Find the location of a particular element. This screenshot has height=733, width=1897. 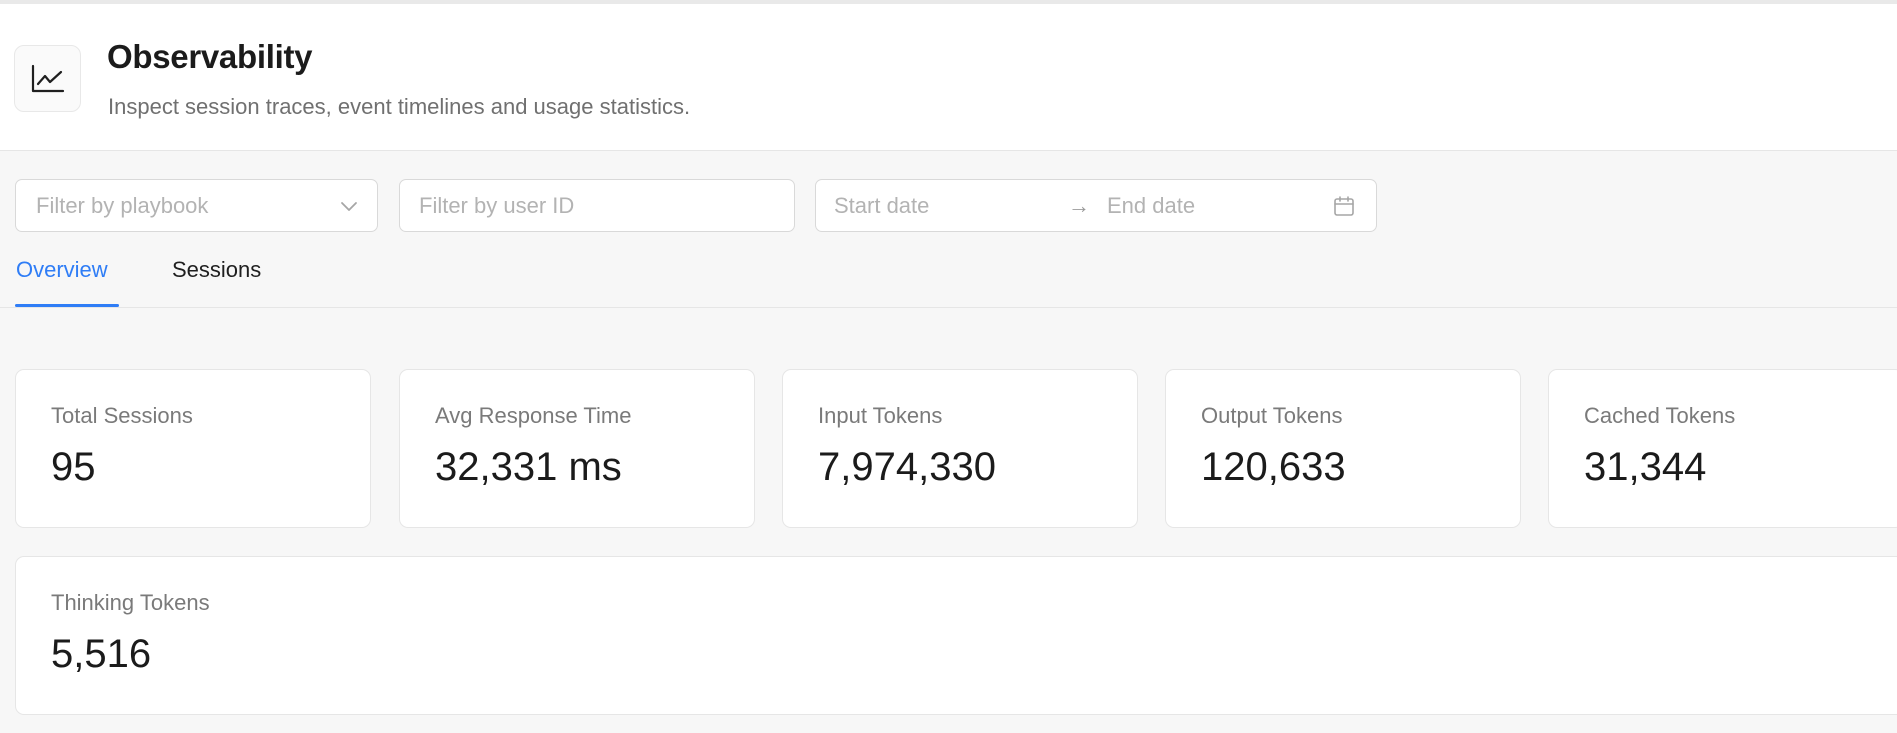

calendar-icon is located at coordinates (1344, 209).